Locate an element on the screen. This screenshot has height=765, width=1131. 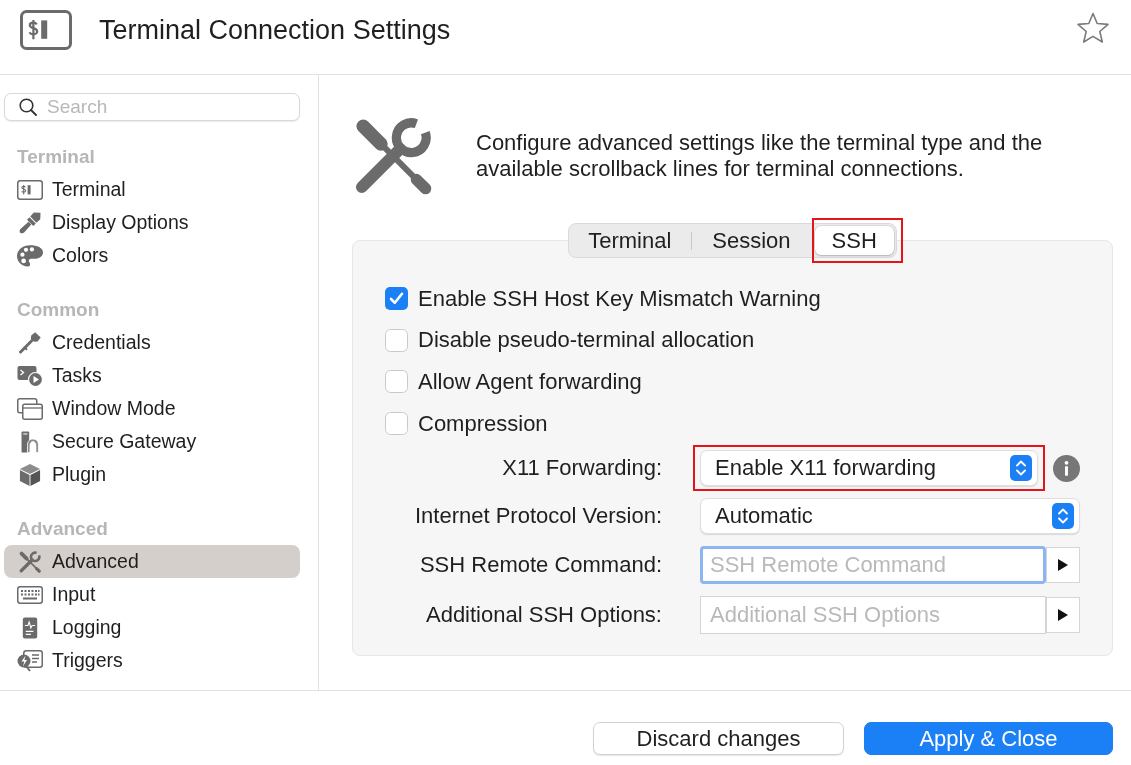
window-title: Terminal Connection Settings is located at coordinates (275, 30).